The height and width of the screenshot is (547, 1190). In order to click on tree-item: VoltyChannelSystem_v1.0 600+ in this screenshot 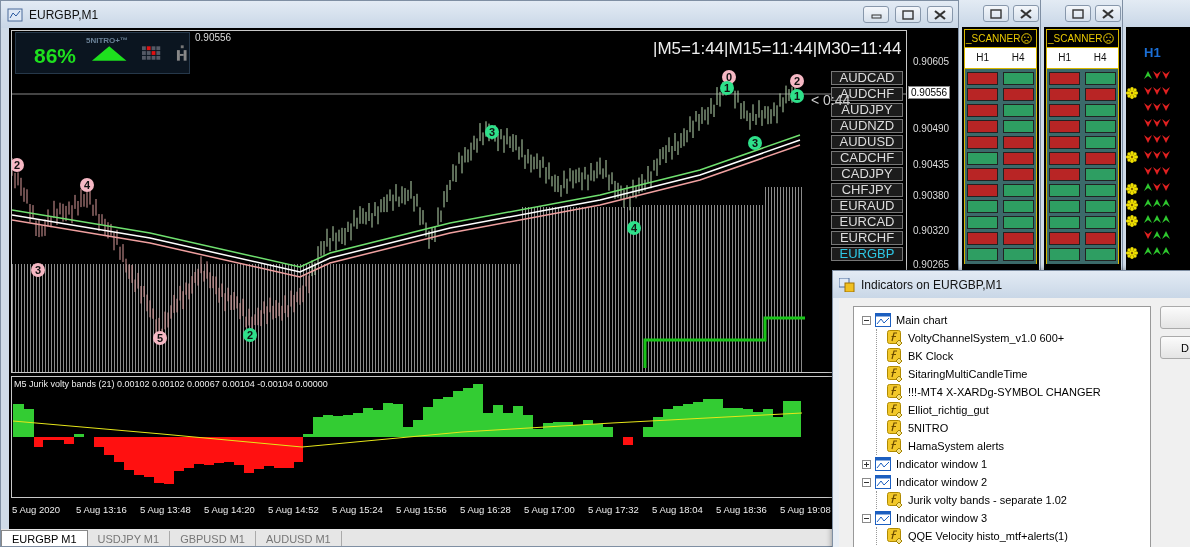, I will do `click(986, 338)`.